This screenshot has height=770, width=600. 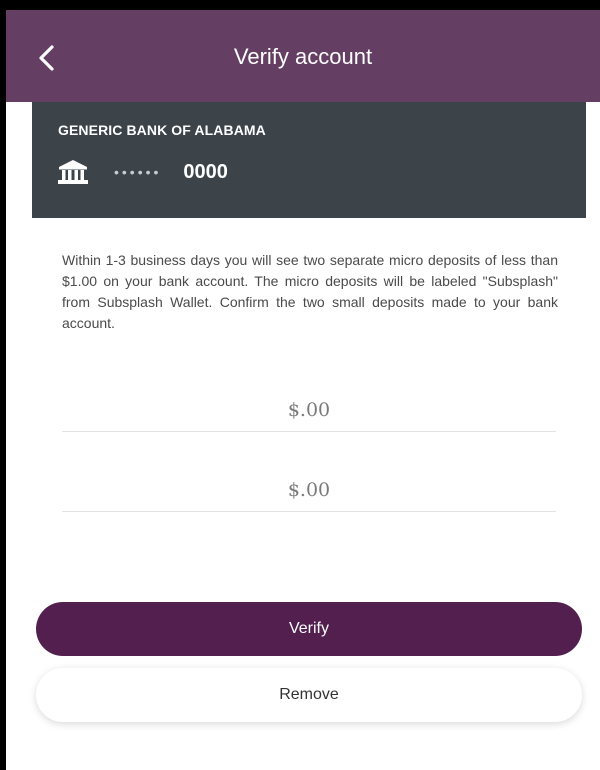 I want to click on app-header: Verify account, so click(x=303, y=56).